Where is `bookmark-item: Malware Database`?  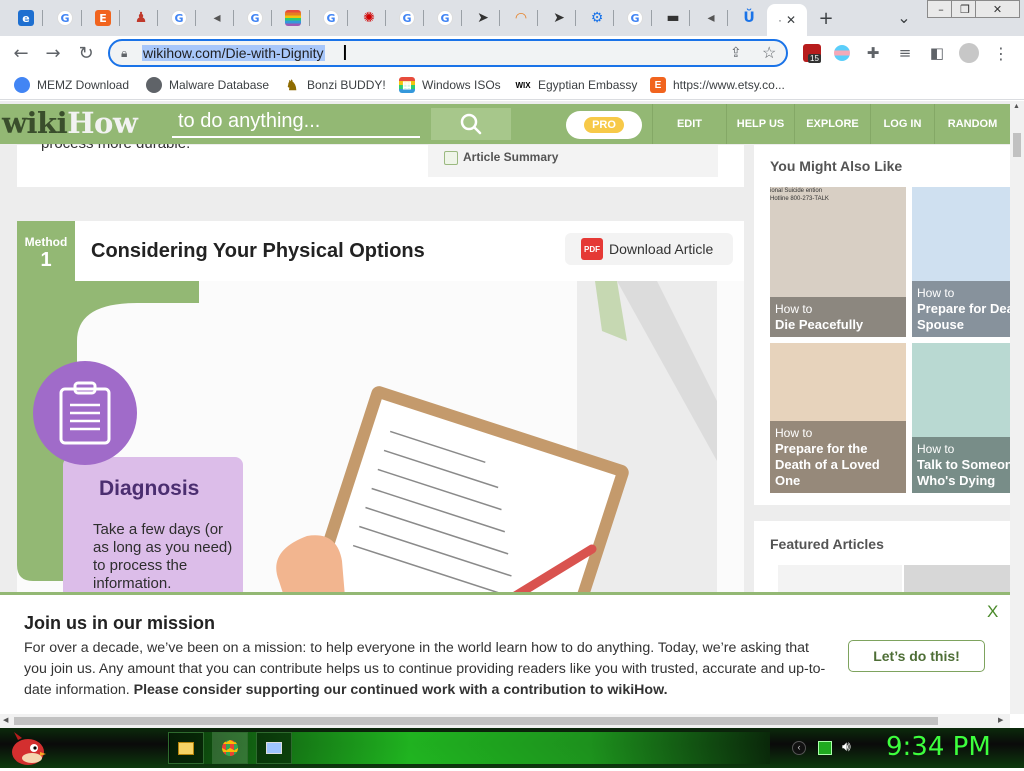 bookmark-item: Malware Database is located at coordinates (207, 85).